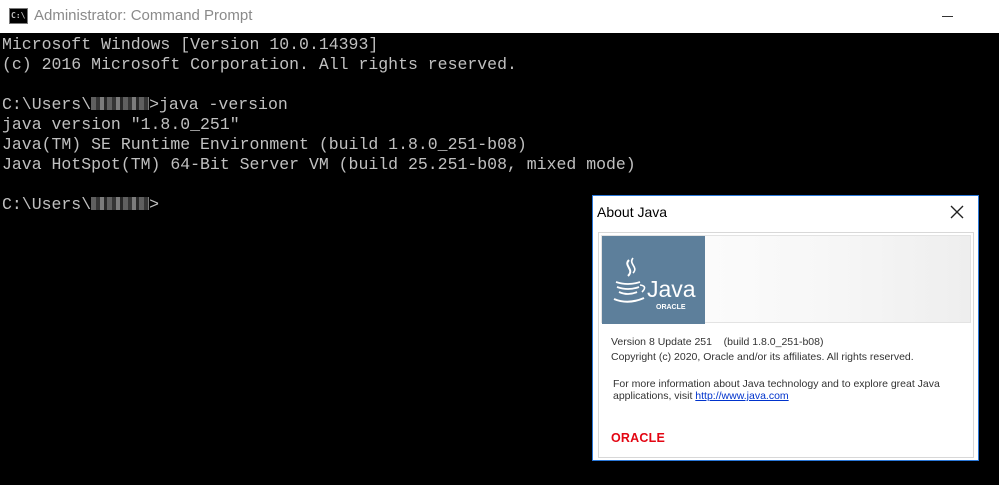 Image resolution: width=999 pixels, height=485 pixels. What do you see at coordinates (154, 204) in the screenshot?
I see `prompt-caret: >` at bounding box center [154, 204].